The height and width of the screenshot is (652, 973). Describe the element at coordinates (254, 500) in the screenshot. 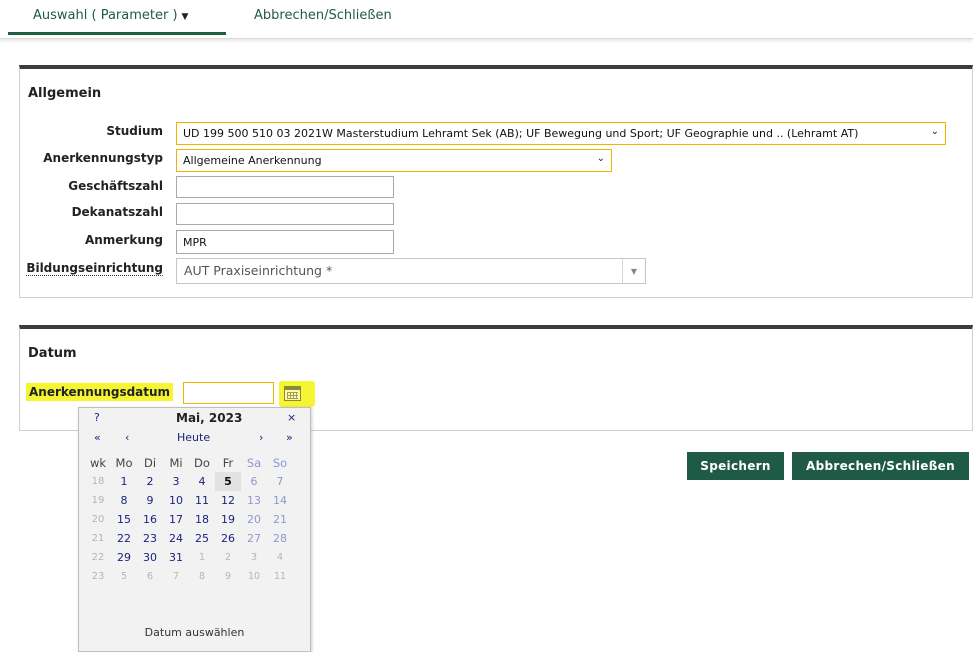

I see `calendar-day: 13` at that location.